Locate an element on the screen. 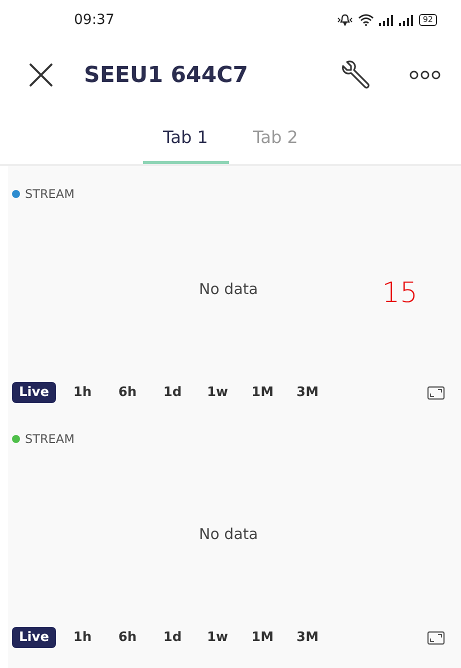 Image resolution: width=461 pixels, height=668 pixels. mute-icon is located at coordinates (344, 20).